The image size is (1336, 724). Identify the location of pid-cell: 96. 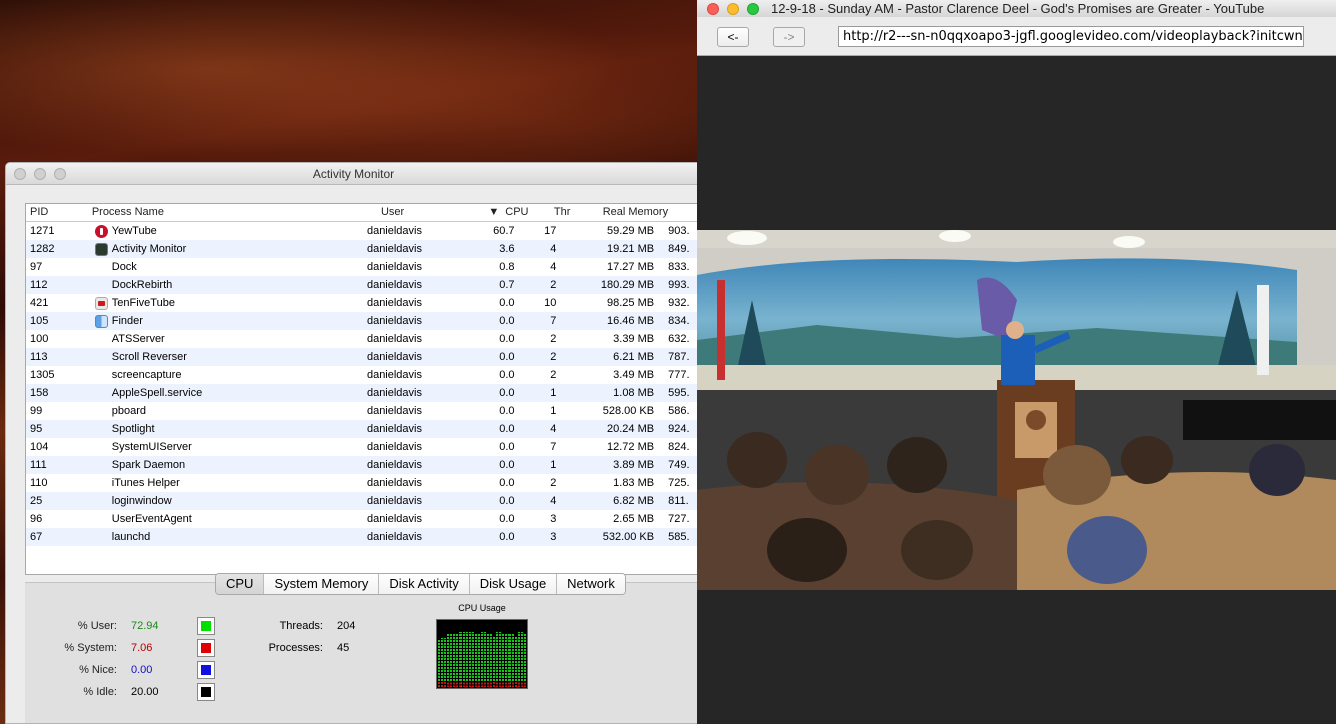
(36, 519).